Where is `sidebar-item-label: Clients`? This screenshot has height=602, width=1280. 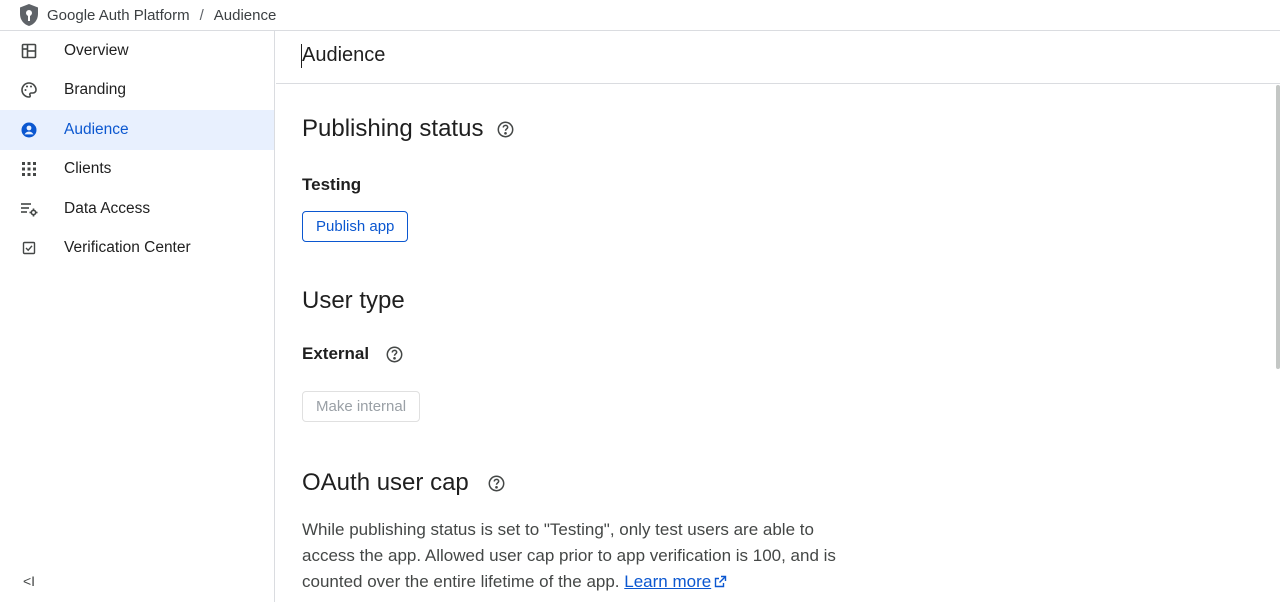 sidebar-item-label: Clients is located at coordinates (88, 169).